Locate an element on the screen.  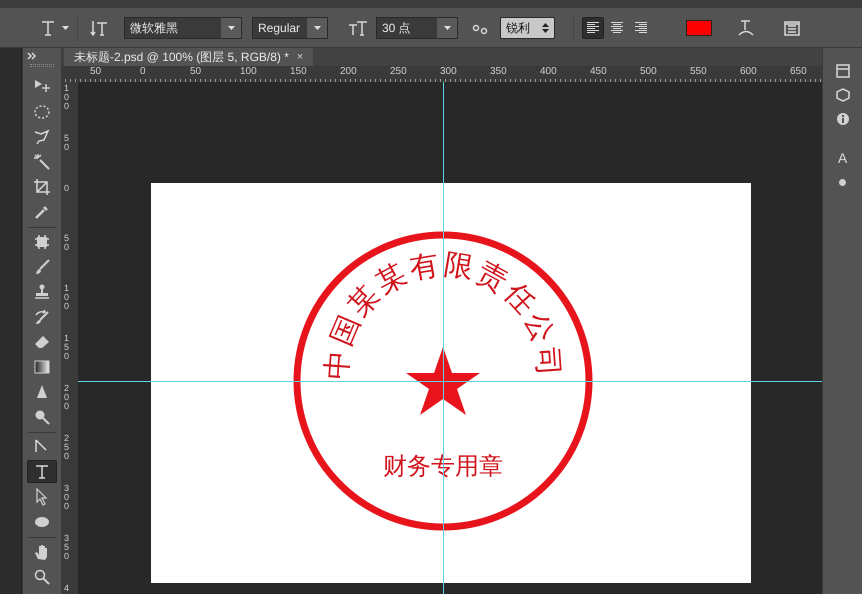
star-icon is located at coordinates (443, 381).